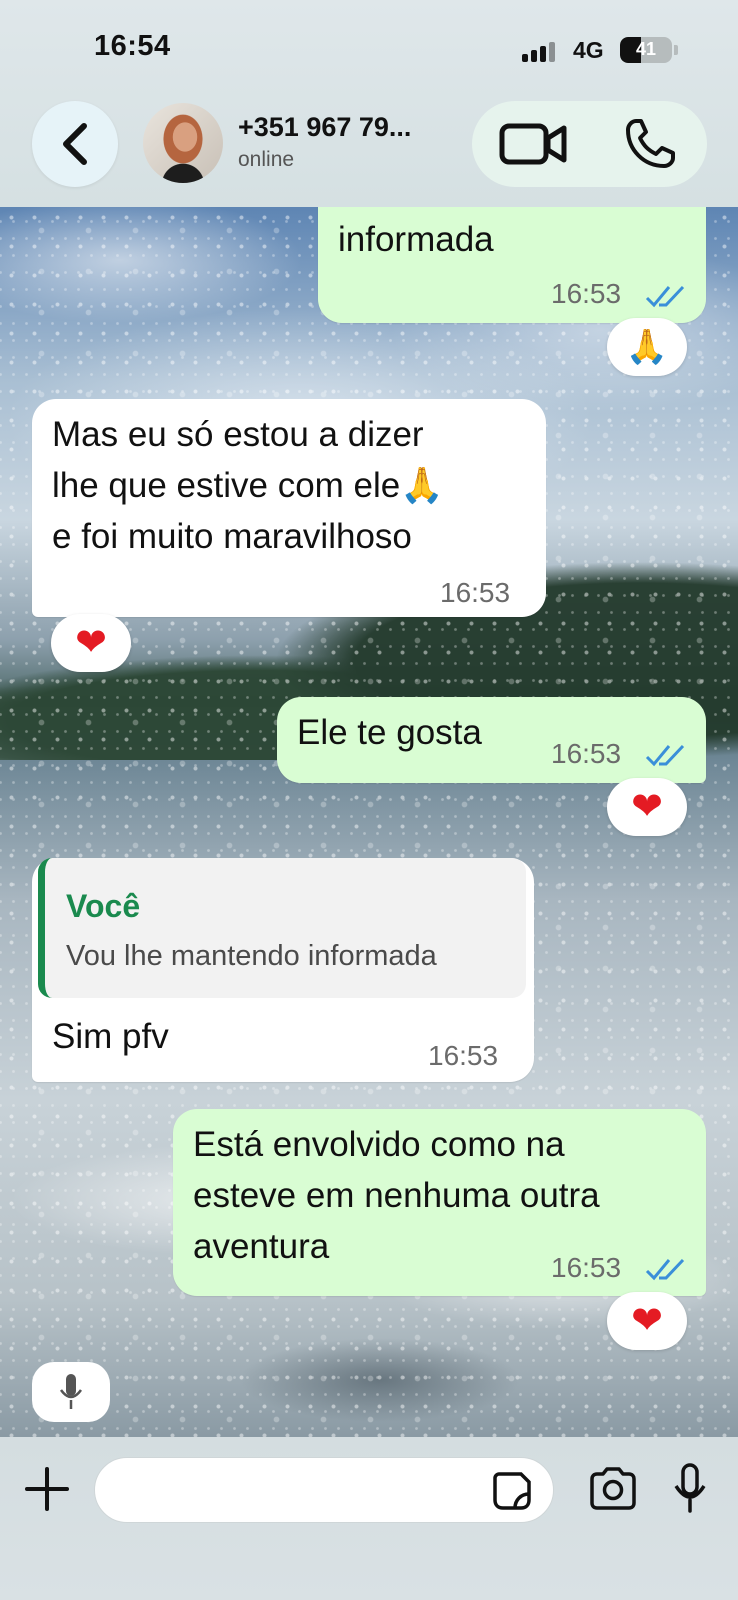  I want to click on quoted-author: Você, so click(103, 906).